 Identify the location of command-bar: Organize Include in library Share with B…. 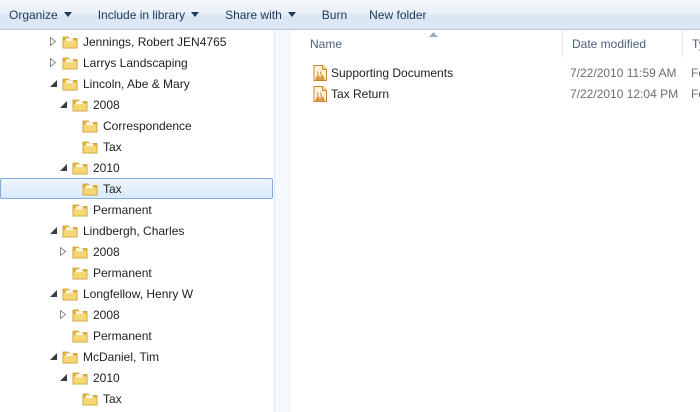
(350, 15).